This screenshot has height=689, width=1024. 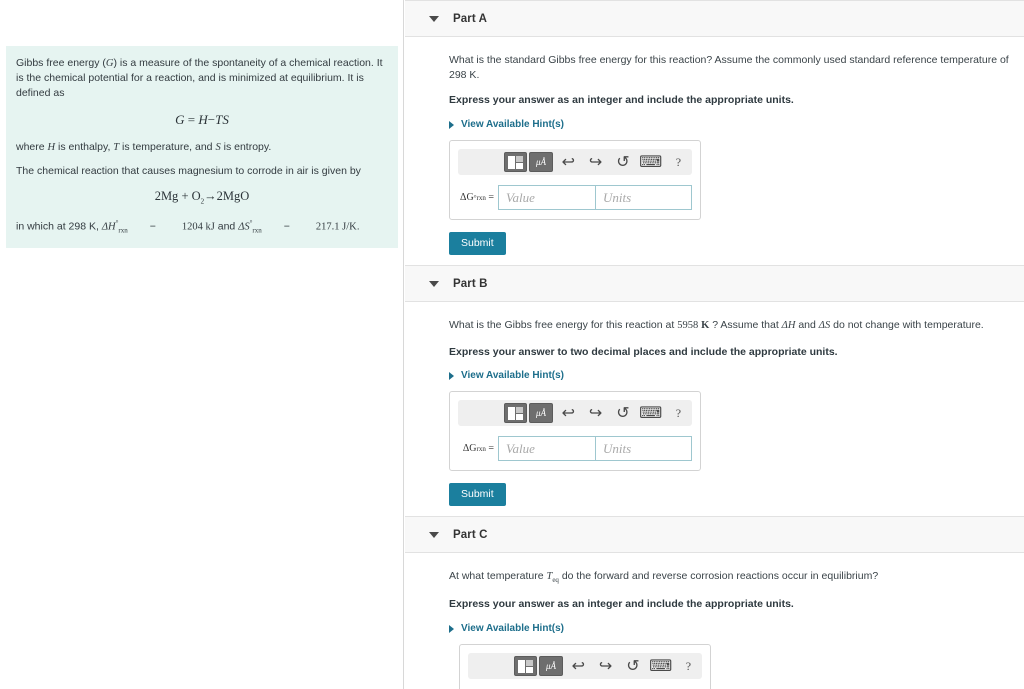 What do you see at coordinates (477, 495) in the screenshot?
I see `part-b-submit-button: Submit` at bounding box center [477, 495].